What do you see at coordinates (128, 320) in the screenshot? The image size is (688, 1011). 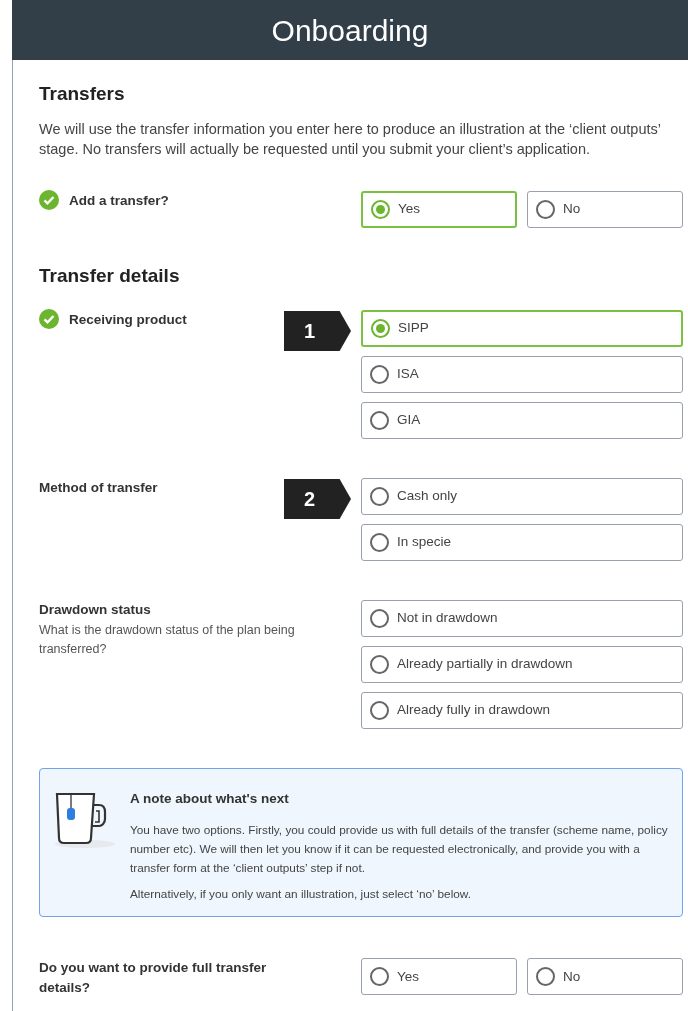 I see `question-label: Receiving product` at bounding box center [128, 320].